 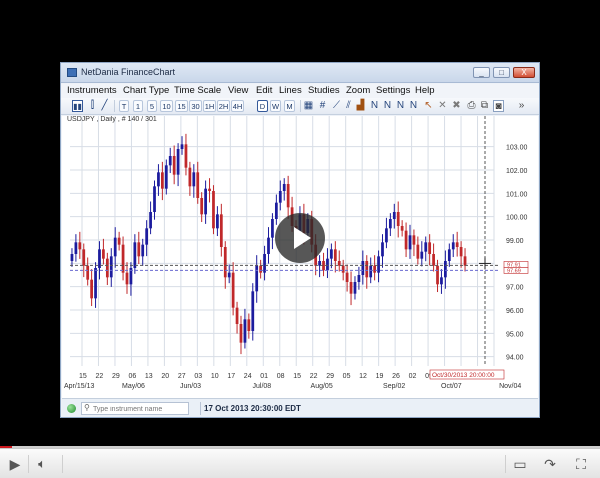 I want to click on arc-icon: N, so click(x=413, y=106).